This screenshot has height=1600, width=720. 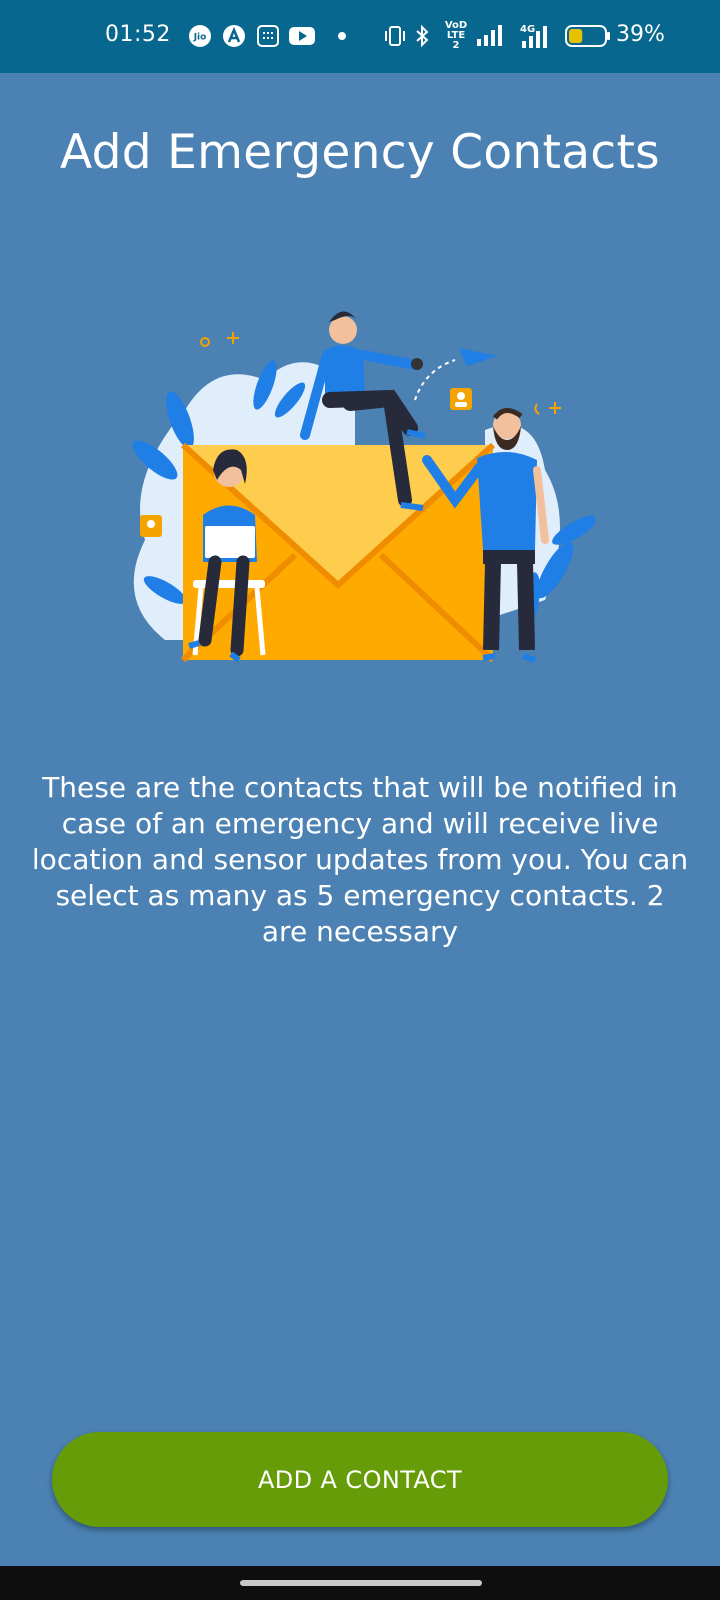 I want to click on jio-icon: Jio, so click(x=200, y=36).